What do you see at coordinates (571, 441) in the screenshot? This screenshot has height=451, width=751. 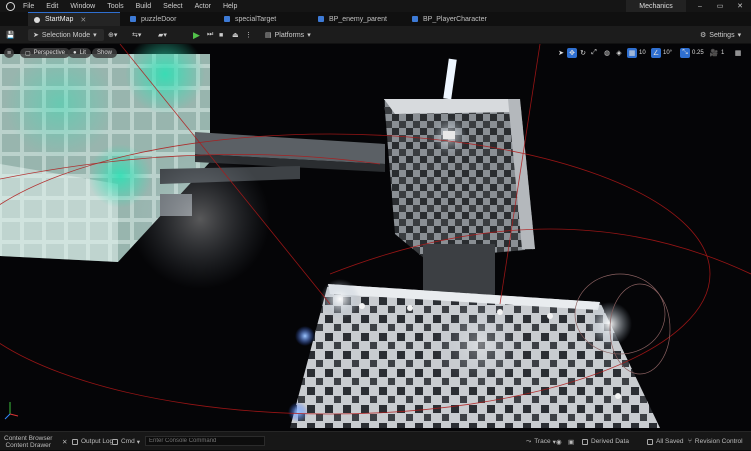 I see `camera-capture-icon: ▣` at bounding box center [571, 441].